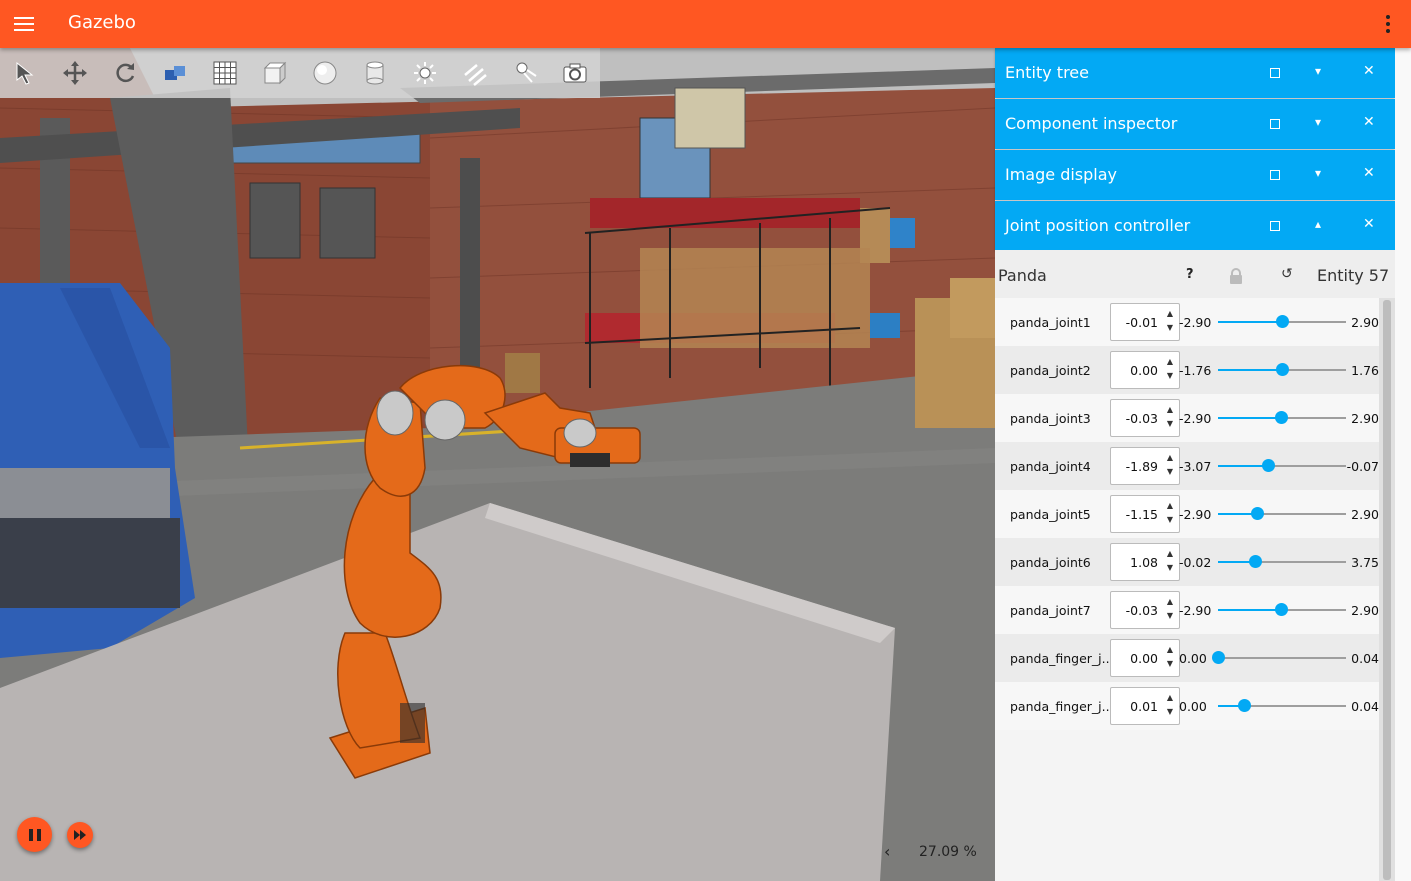 This screenshot has height=881, width=1411. Describe the element at coordinates (1050, 562) in the screenshot. I see `joint-name: panda_joint6` at that location.